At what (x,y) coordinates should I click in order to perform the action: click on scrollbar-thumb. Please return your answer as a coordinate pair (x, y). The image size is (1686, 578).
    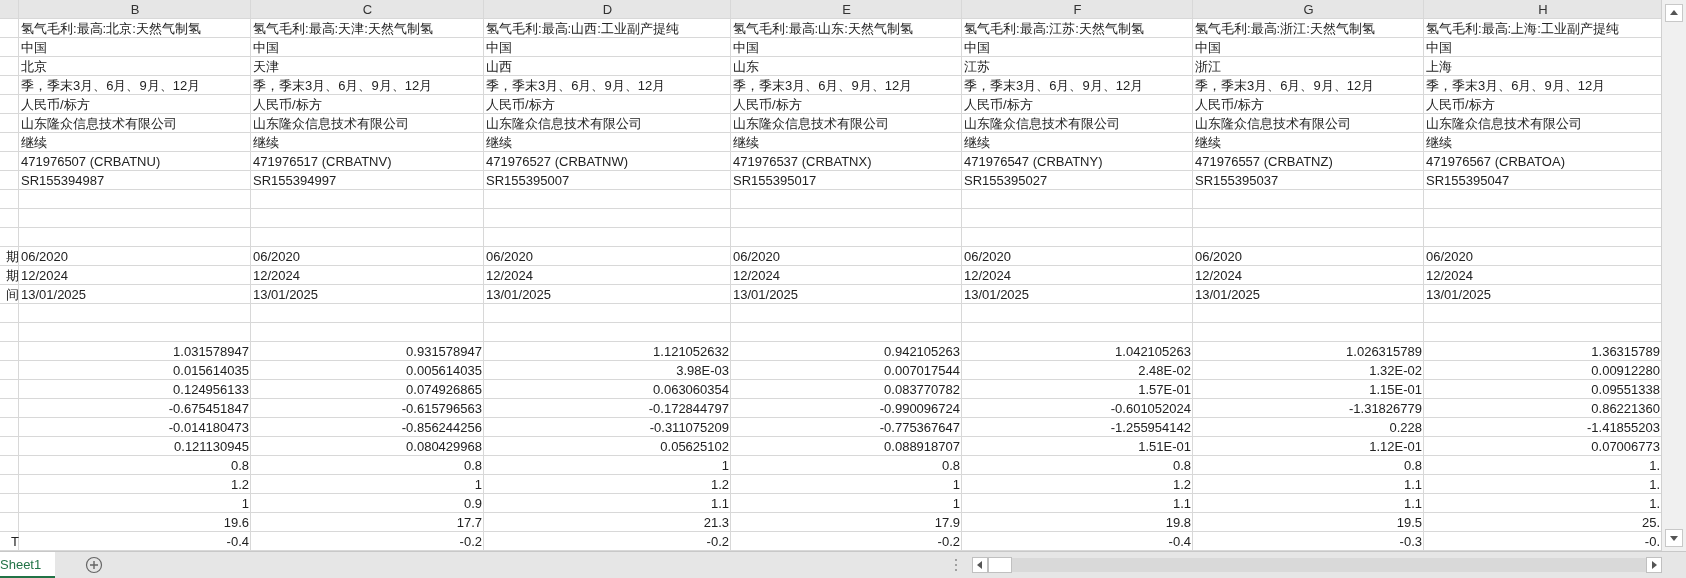
    Looking at the image, I should click on (1000, 565).